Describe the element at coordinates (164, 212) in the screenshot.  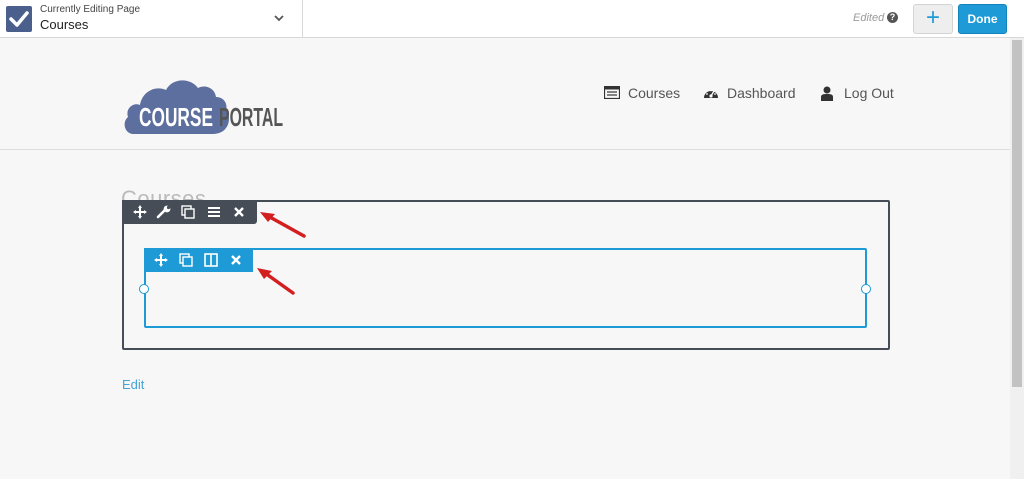
I see `settings-icon` at that location.